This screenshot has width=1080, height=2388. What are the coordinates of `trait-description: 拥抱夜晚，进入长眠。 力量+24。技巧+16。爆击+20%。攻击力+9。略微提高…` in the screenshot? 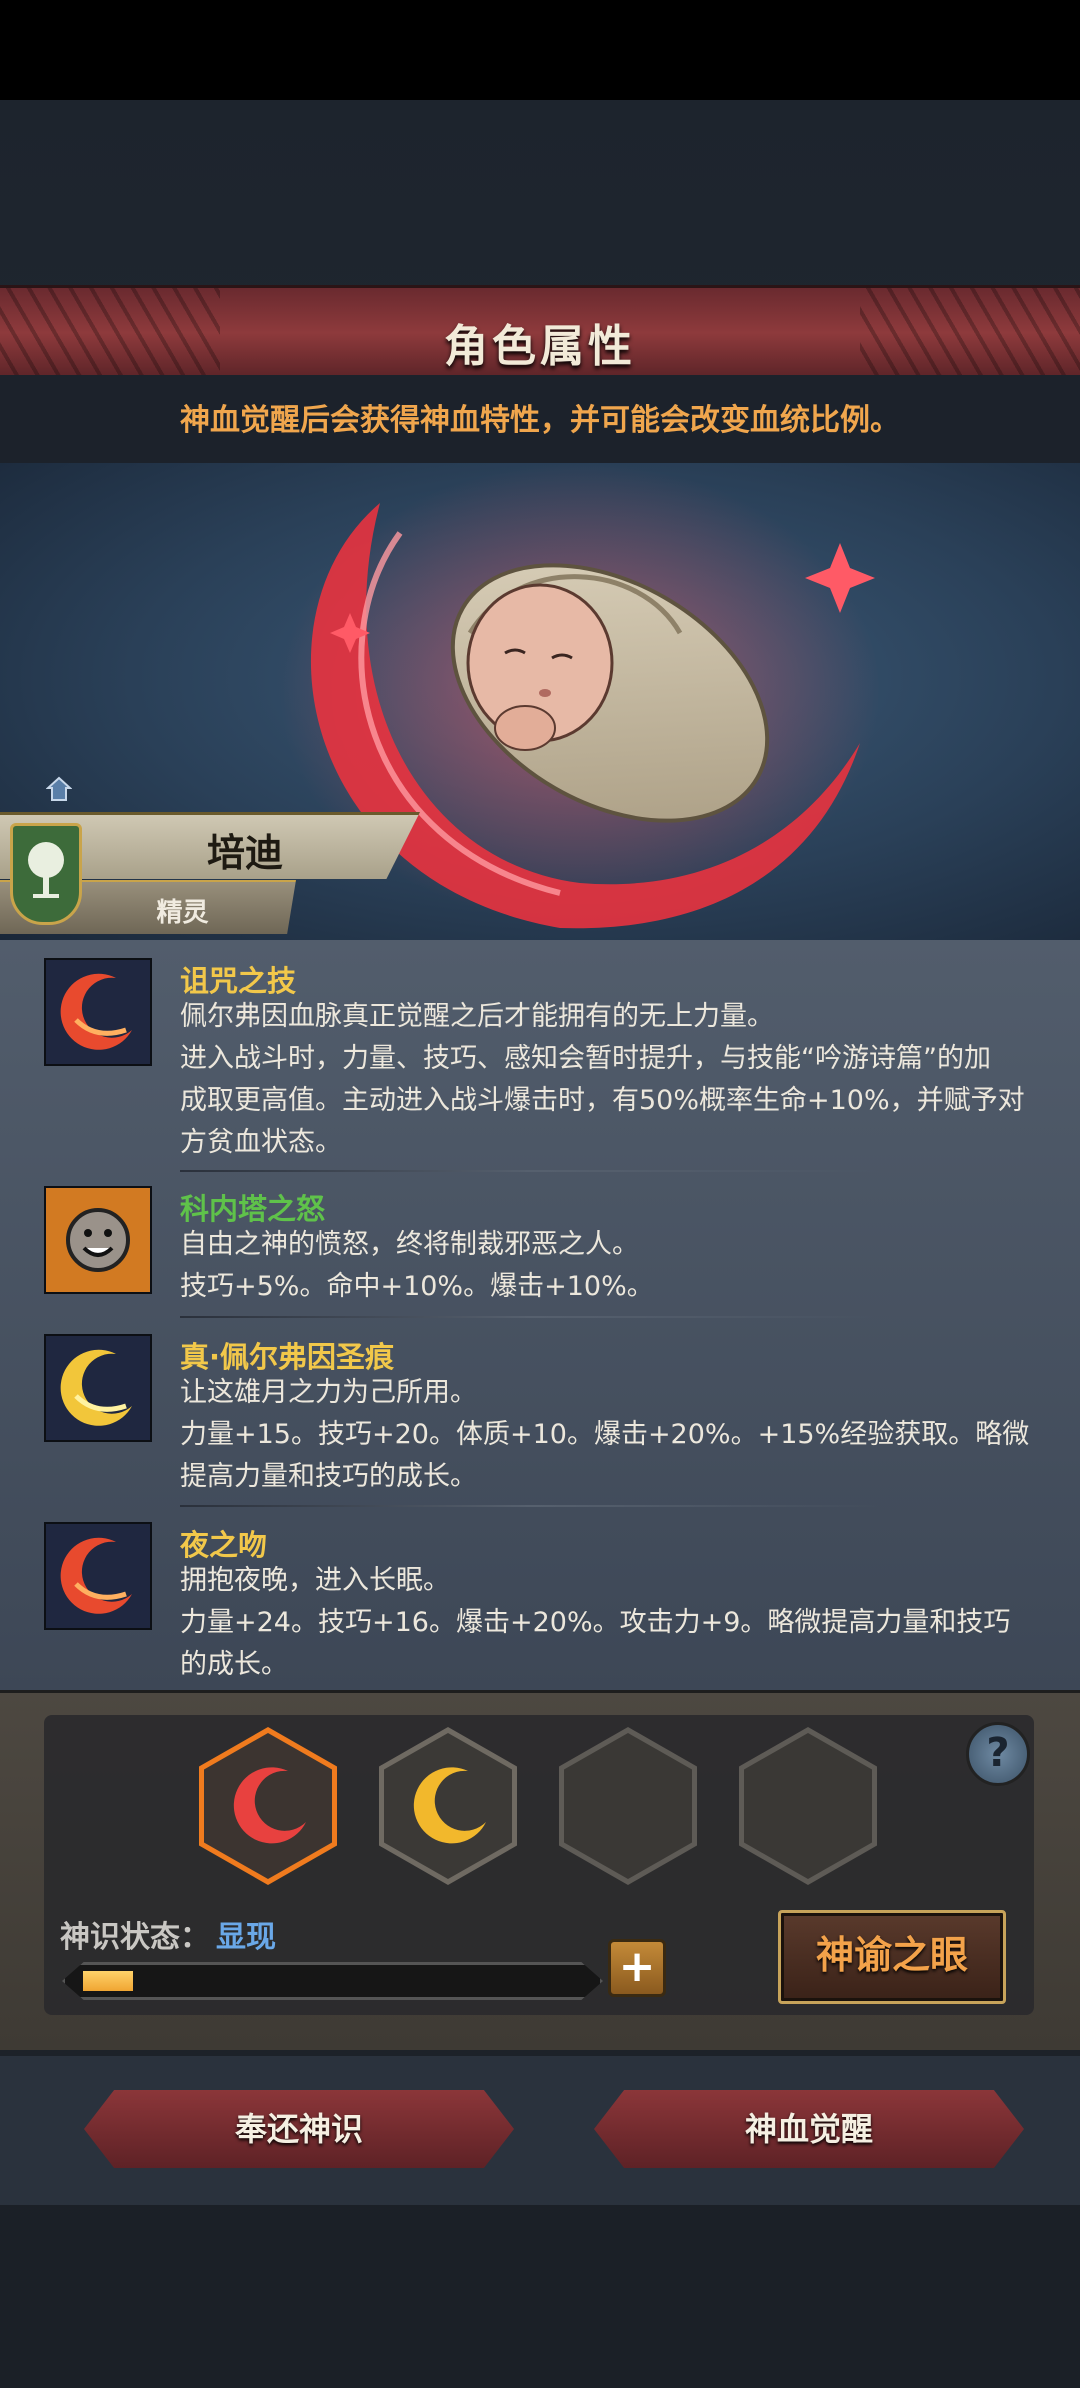 It's located at (610, 1623).